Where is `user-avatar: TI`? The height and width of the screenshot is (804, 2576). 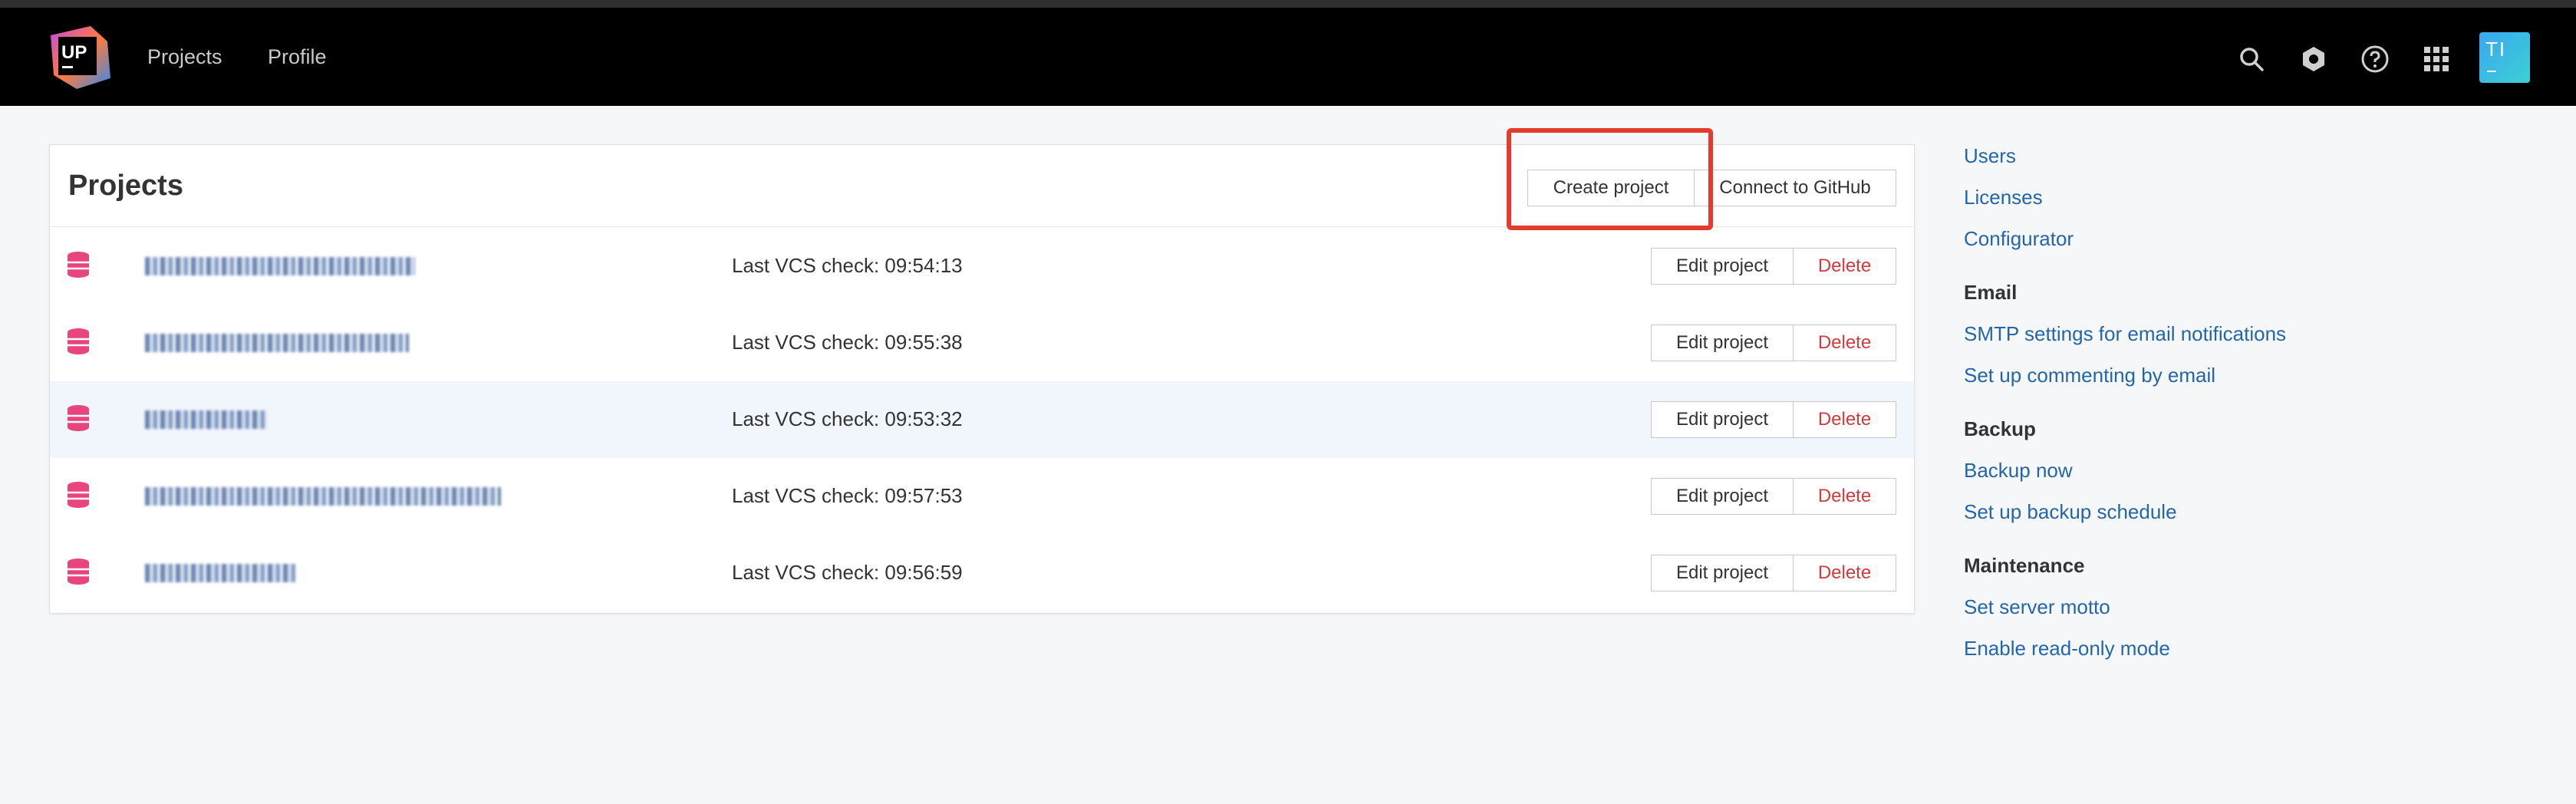 user-avatar: TI is located at coordinates (2504, 58).